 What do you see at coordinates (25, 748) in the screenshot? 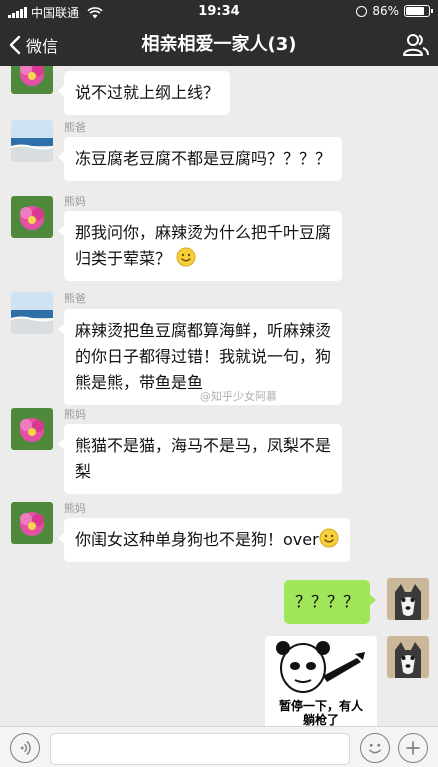
I see `voice-input-button` at bounding box center [25, 748].